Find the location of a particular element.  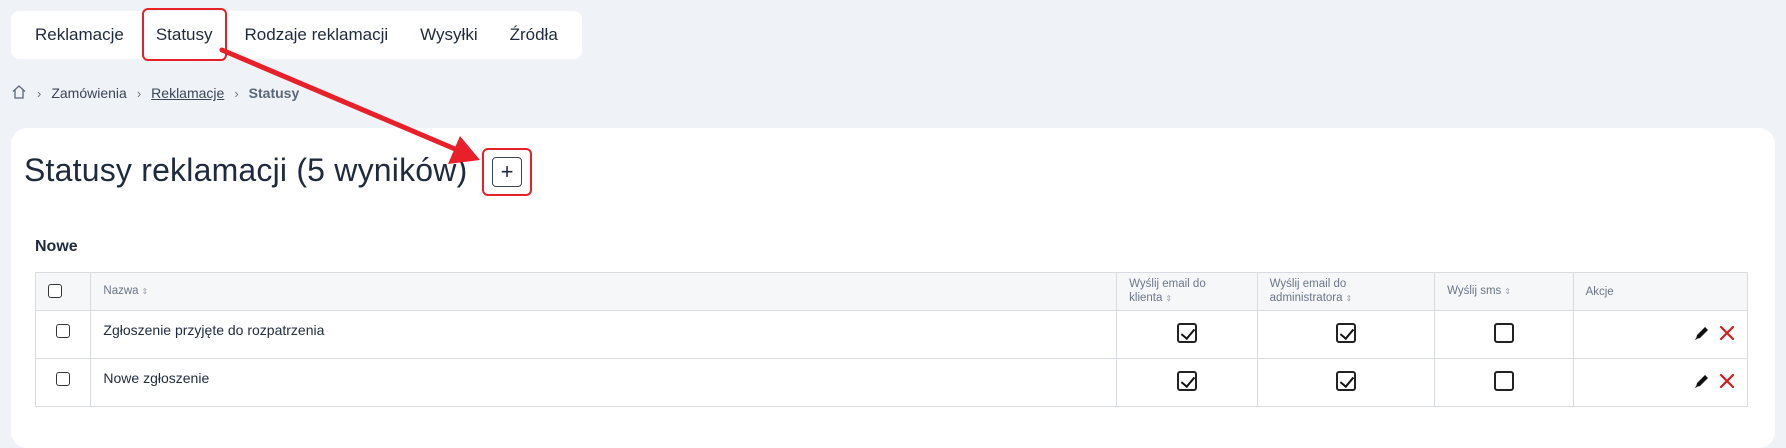

breadcrumb-zamowienia: Zamówienia is located at coordinates (88, 93).